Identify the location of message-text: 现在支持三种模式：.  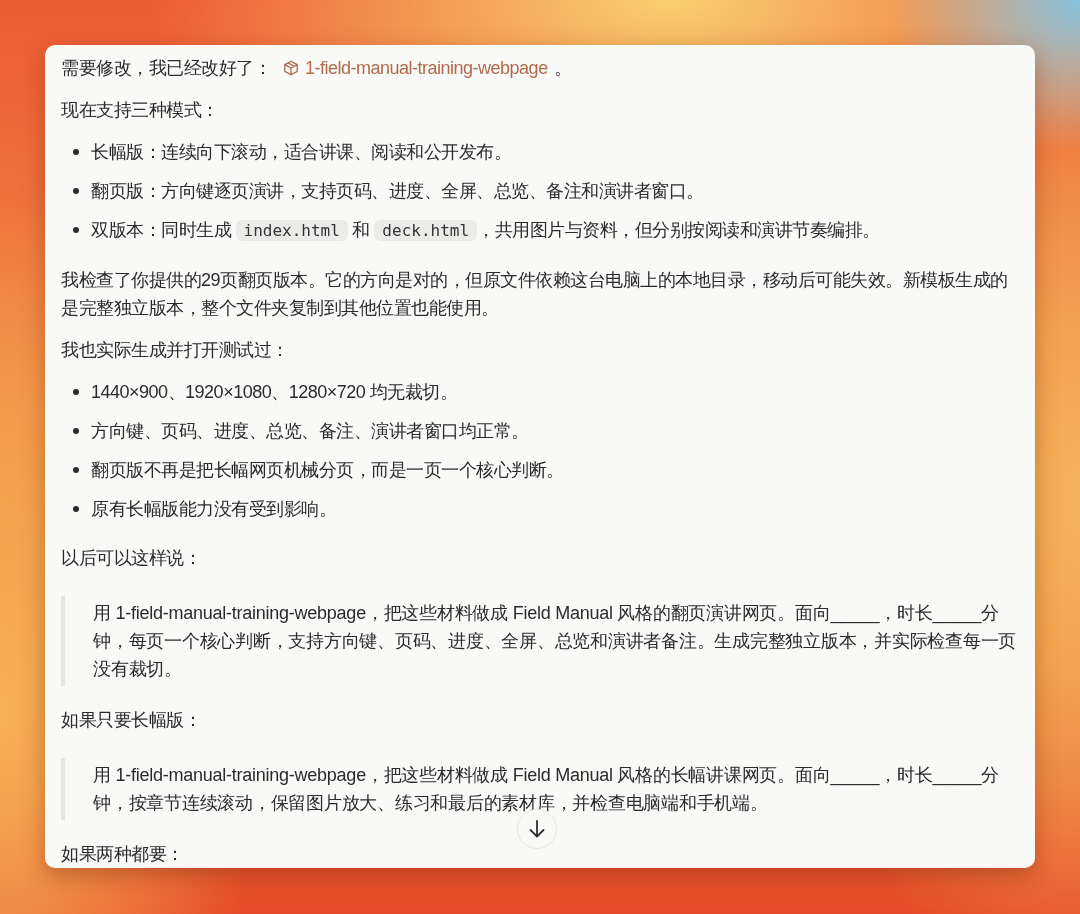
(140, 110).